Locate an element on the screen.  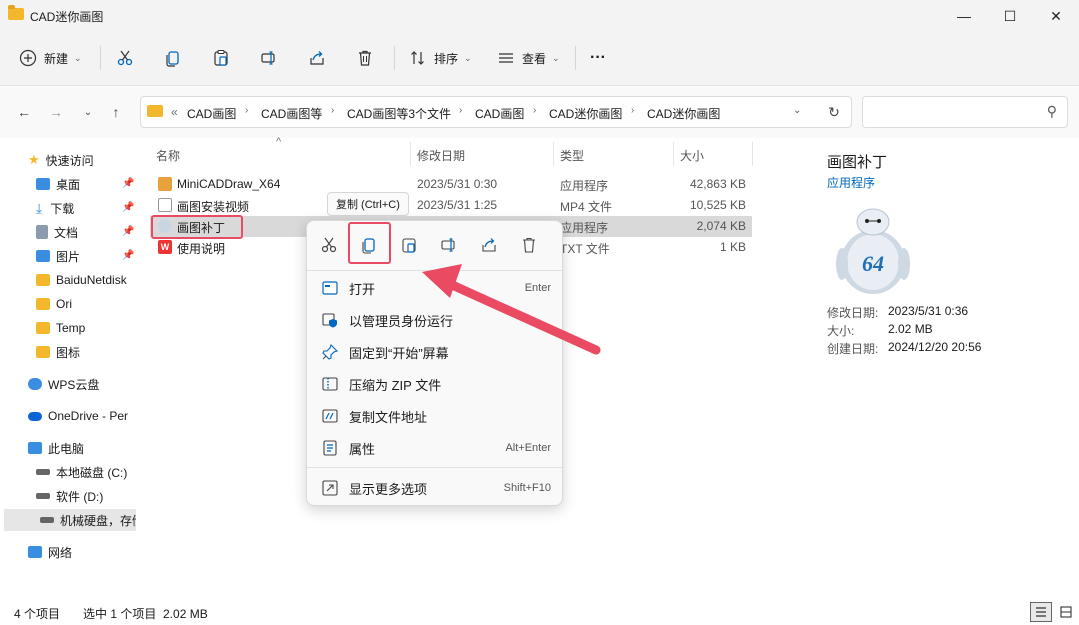
refresh-button: ↻ is located at coordinates (834, 112).